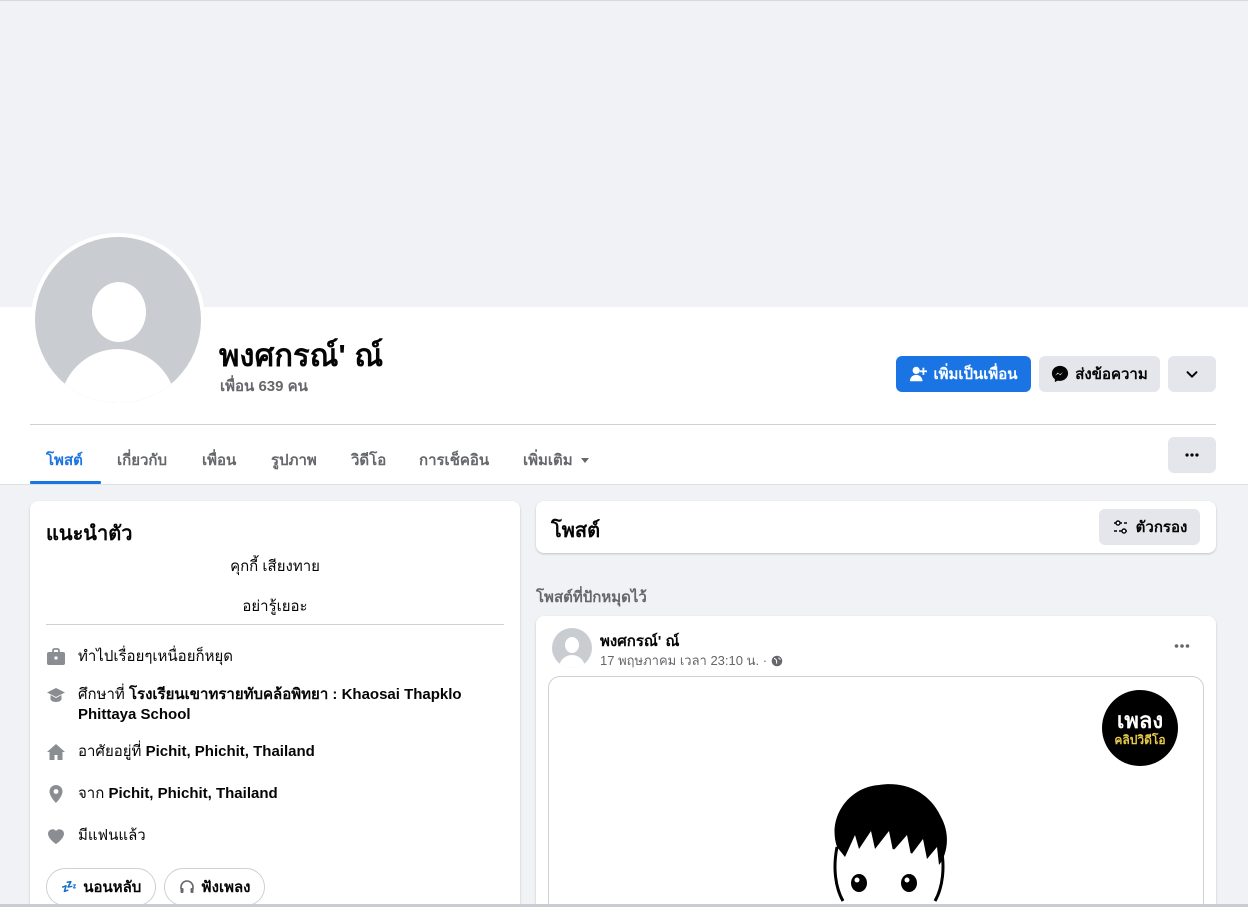 The height and width of the screenshot is (907, 1248). I want to click on filter-label: ตัวกรอง, so click(1161, 527).